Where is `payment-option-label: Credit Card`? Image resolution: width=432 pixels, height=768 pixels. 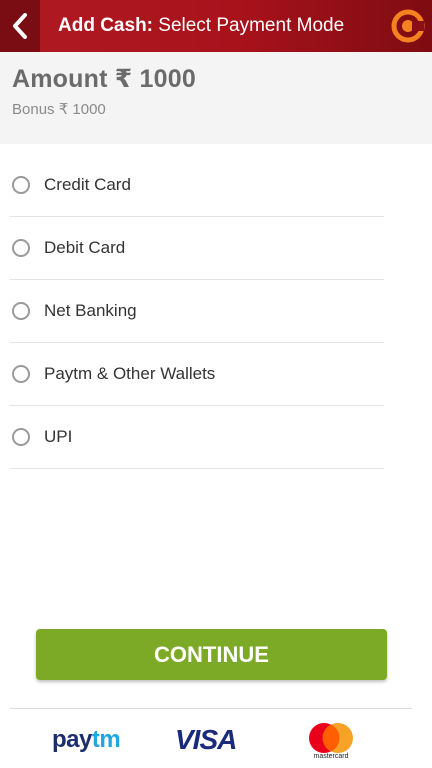
payment-option-label: Credit Card is located at coordinates (87, 184).